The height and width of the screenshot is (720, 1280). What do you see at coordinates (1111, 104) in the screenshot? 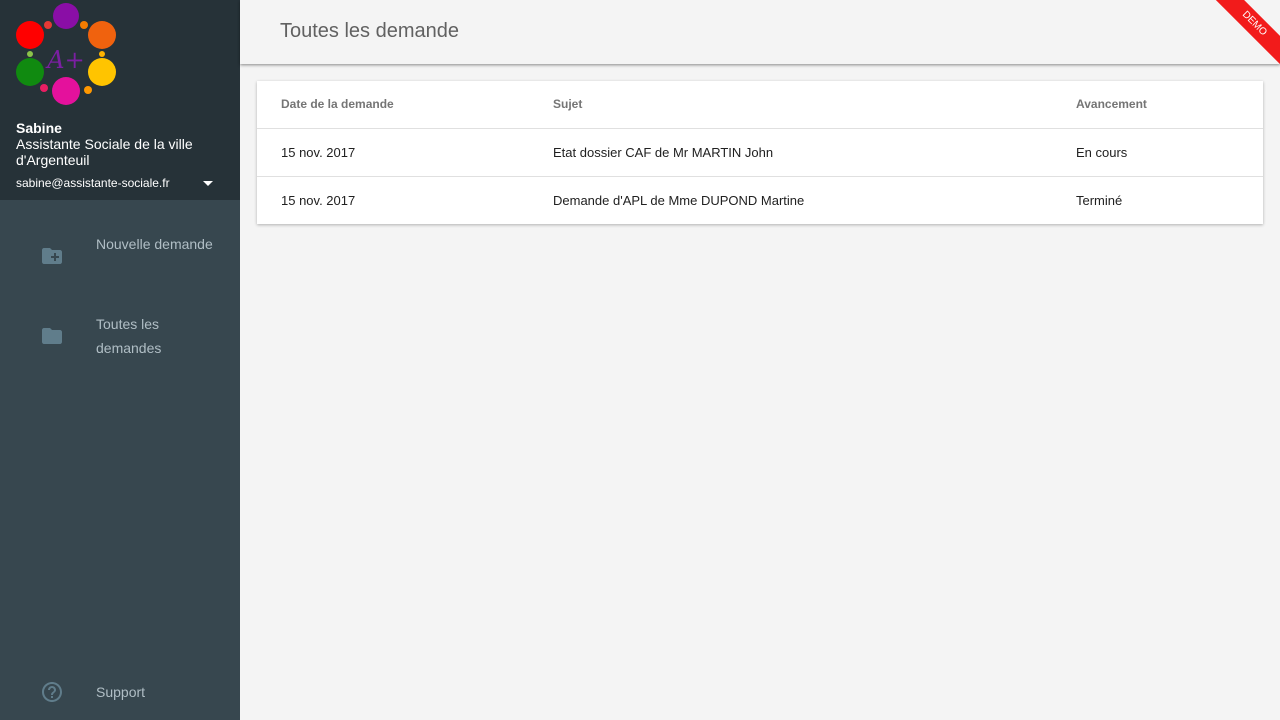
I see `column-header-status: Avancement` at bounding box center [1111, 104].